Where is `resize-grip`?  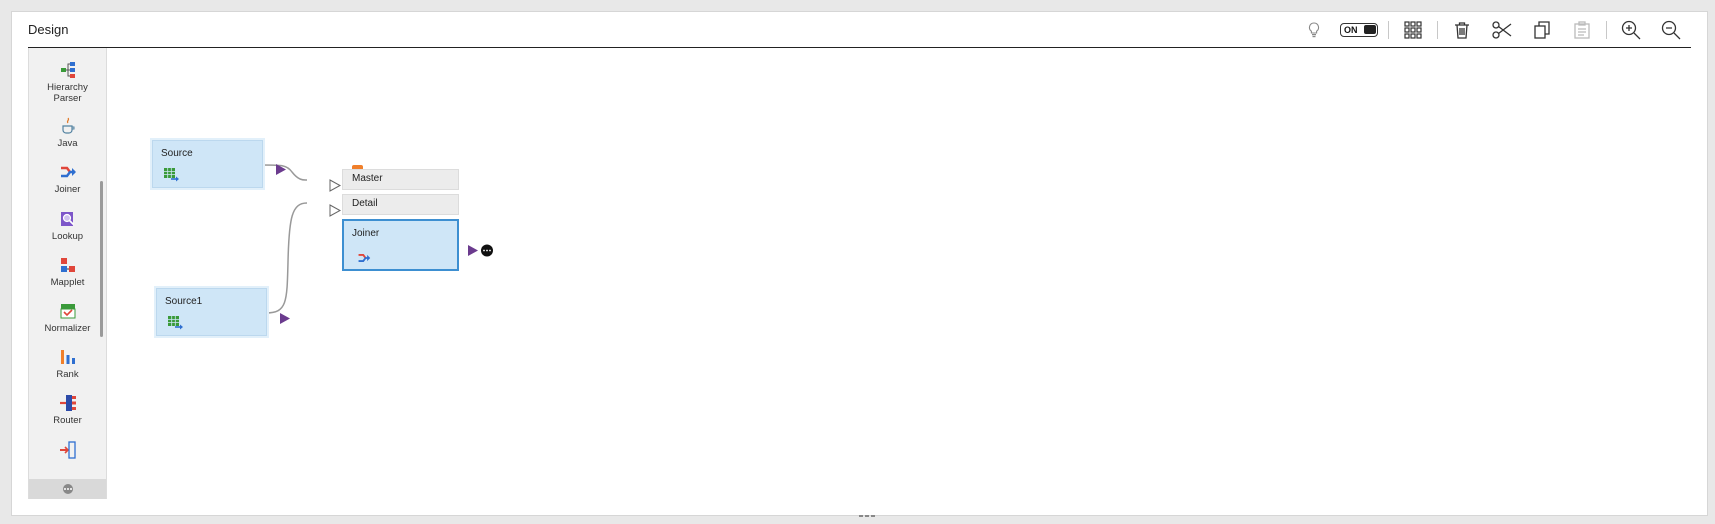
resize-grip is located at coordinates (867, 517).